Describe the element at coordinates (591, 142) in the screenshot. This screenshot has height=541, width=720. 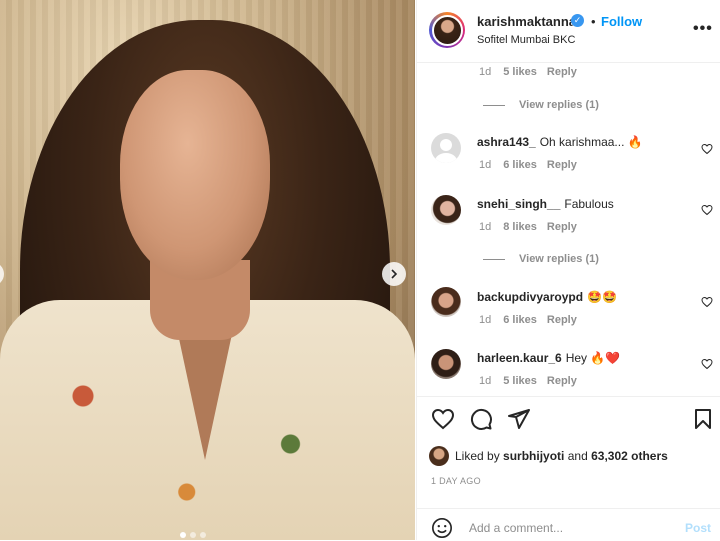
I see `comment-body: Oh karishmaa... 🔥` at that location.